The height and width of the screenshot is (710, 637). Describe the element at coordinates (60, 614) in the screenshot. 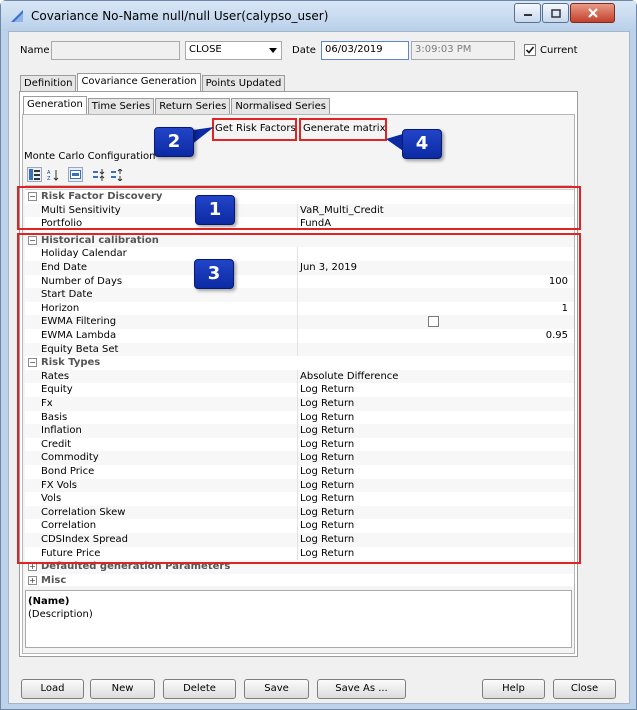

I see `description-text: (Description)` at that location.